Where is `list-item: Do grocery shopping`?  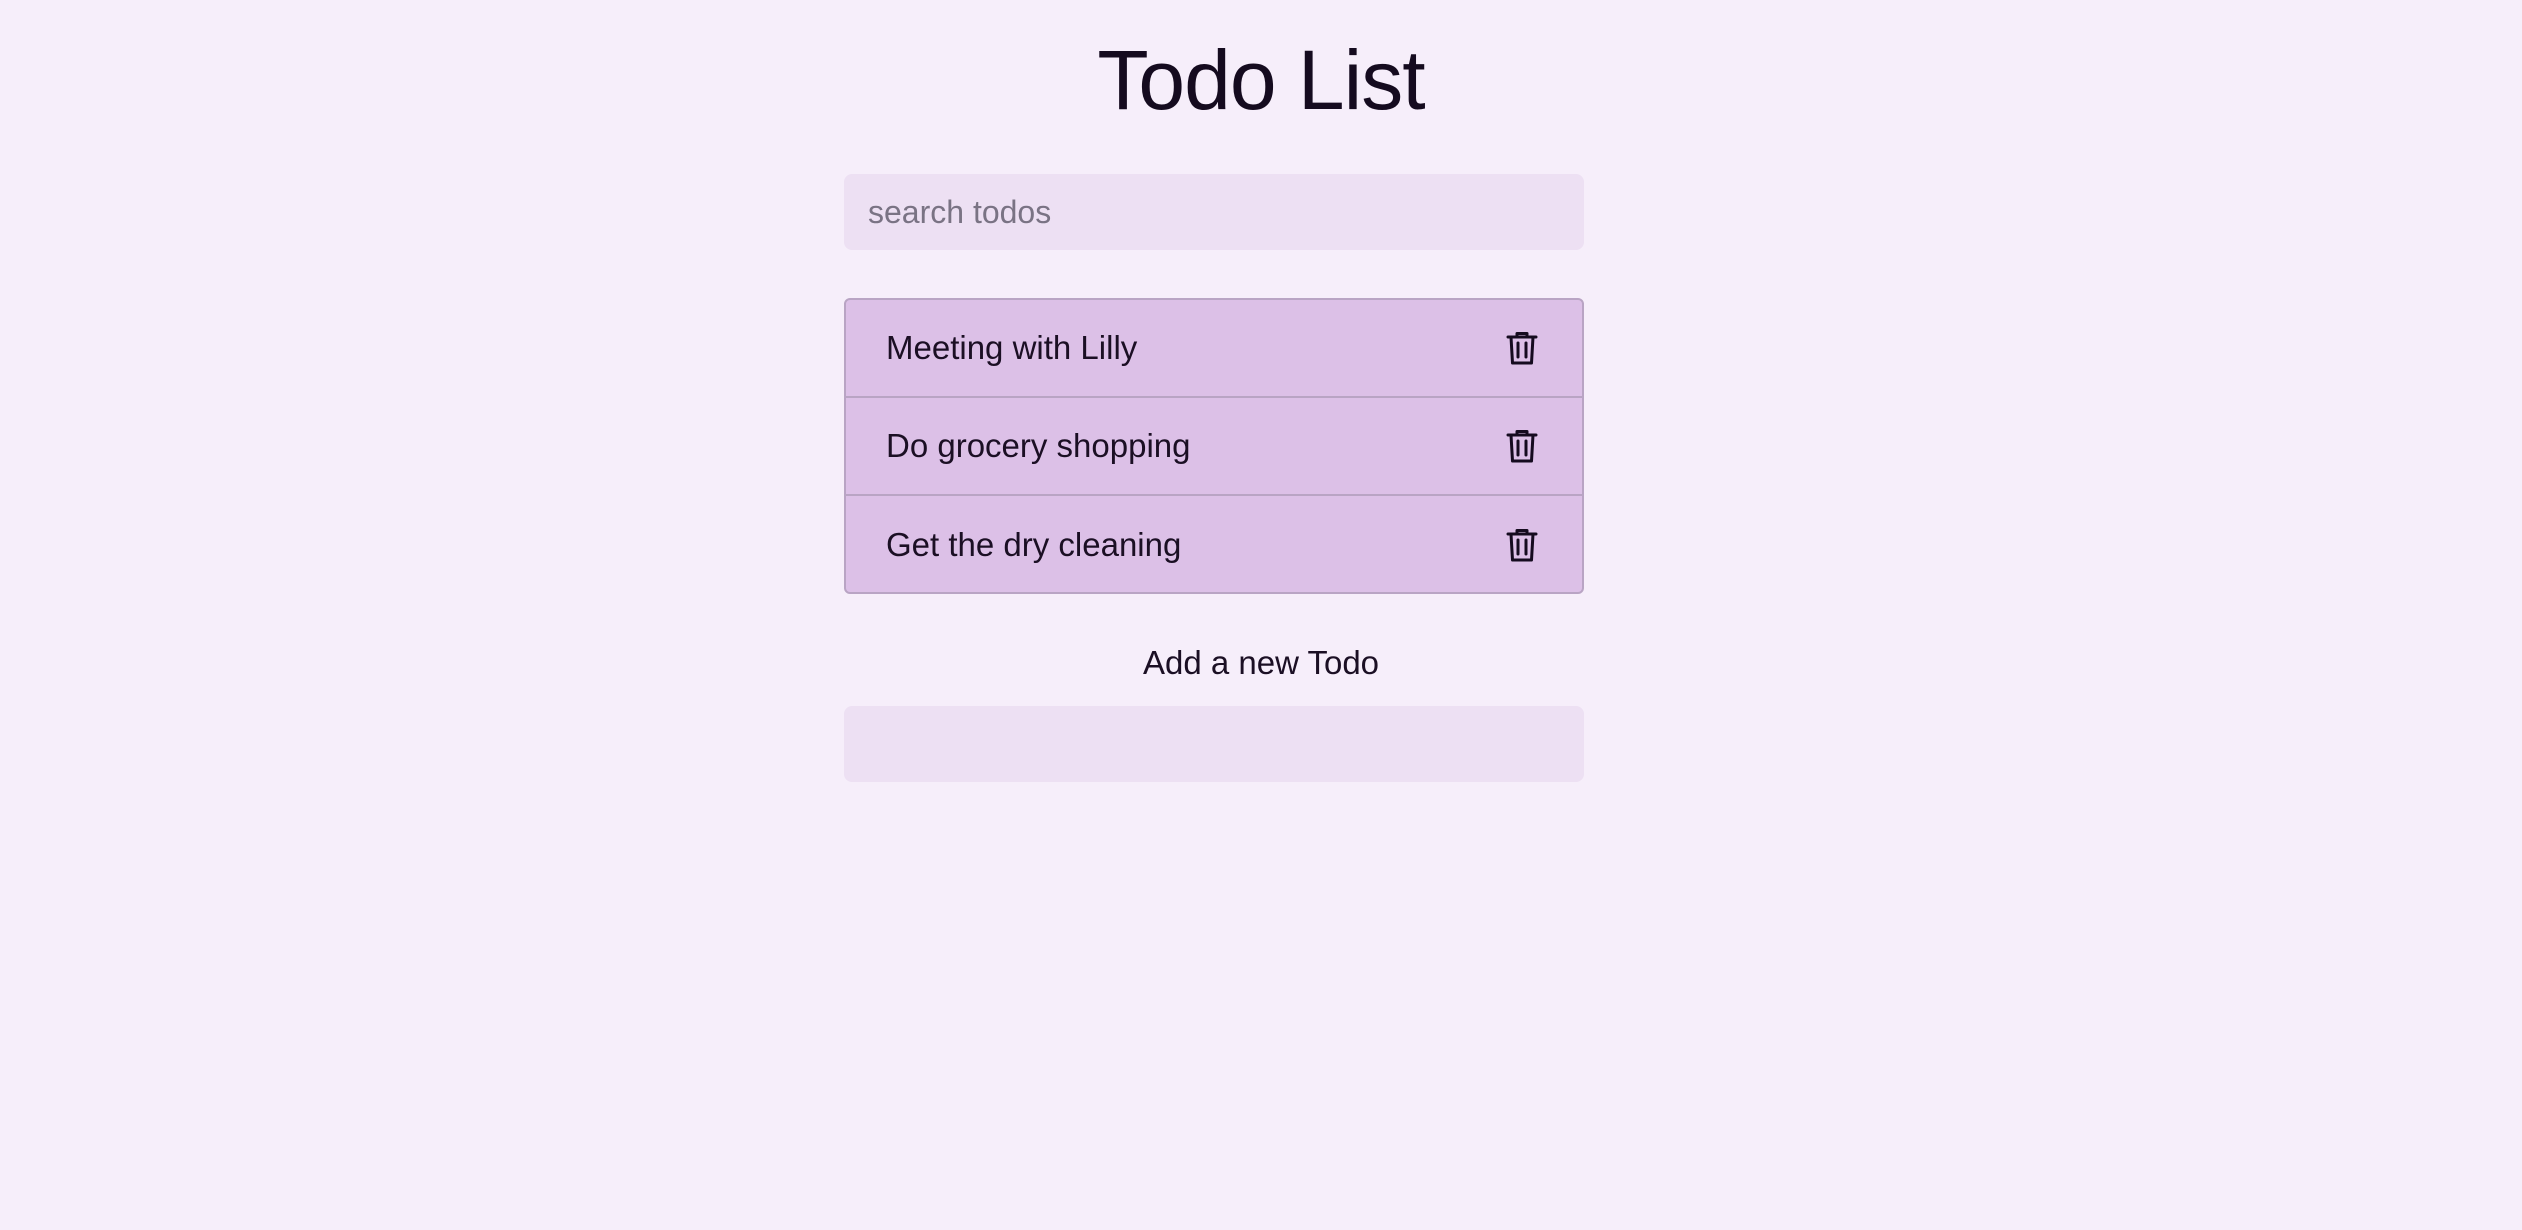 list-item: Do grocery shopping is located at coordinates (1214, 447).